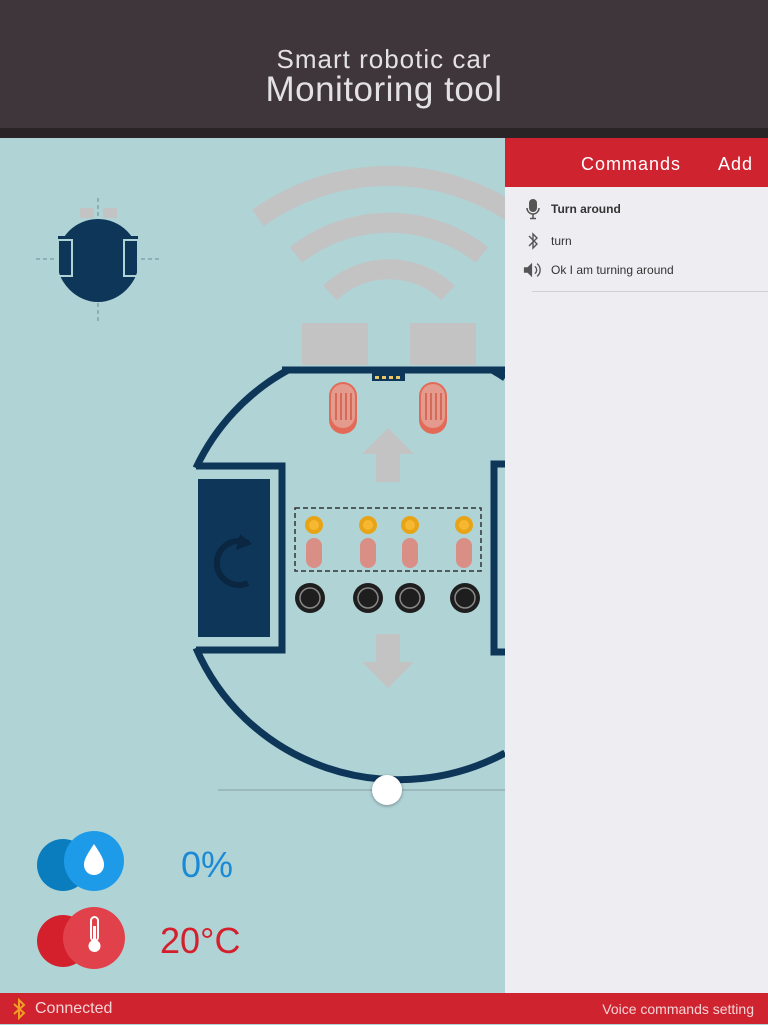 Image resolution: width=768 pixels, height=1025 pixels. Describe the element at coordinates (735, 164) in the screenshot. I see `add-command-button: Add` at that location.